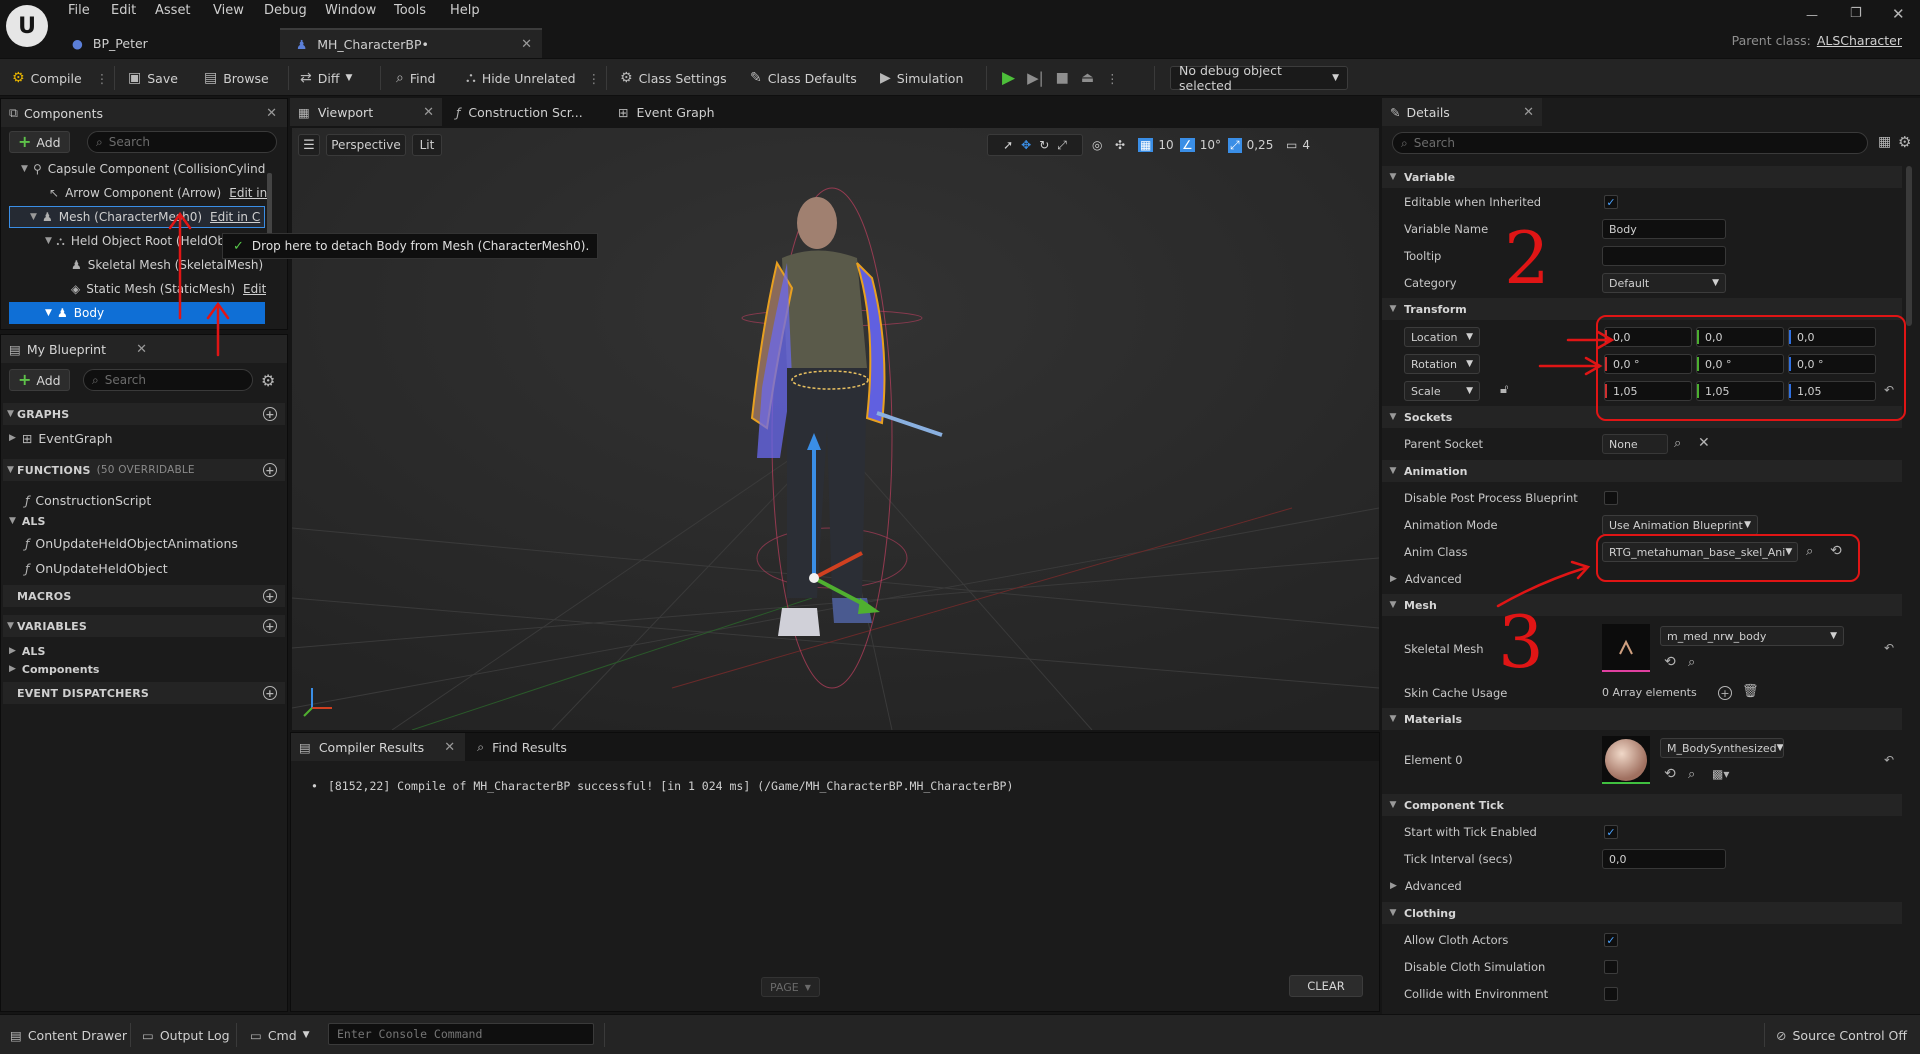 This screenshot has width=1920, height=1054. I want to click on class-defaults-button: ✎ Class Defaults, so click(803, 78).